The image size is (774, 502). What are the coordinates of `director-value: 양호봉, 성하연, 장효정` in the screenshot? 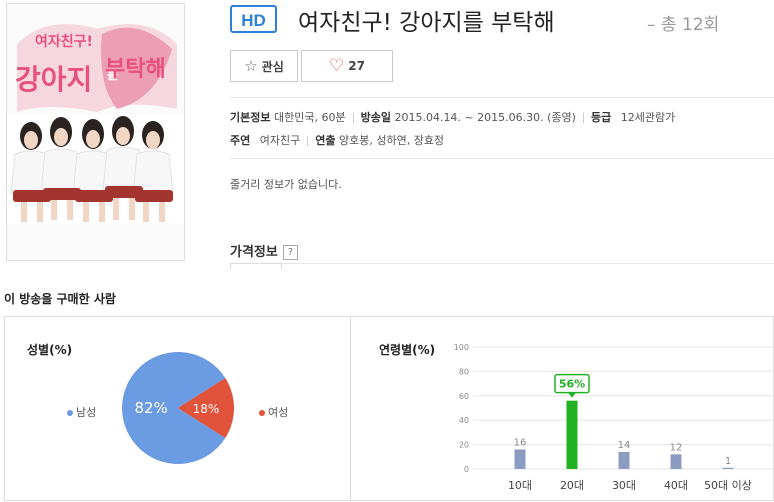 It's located at (391, 140).